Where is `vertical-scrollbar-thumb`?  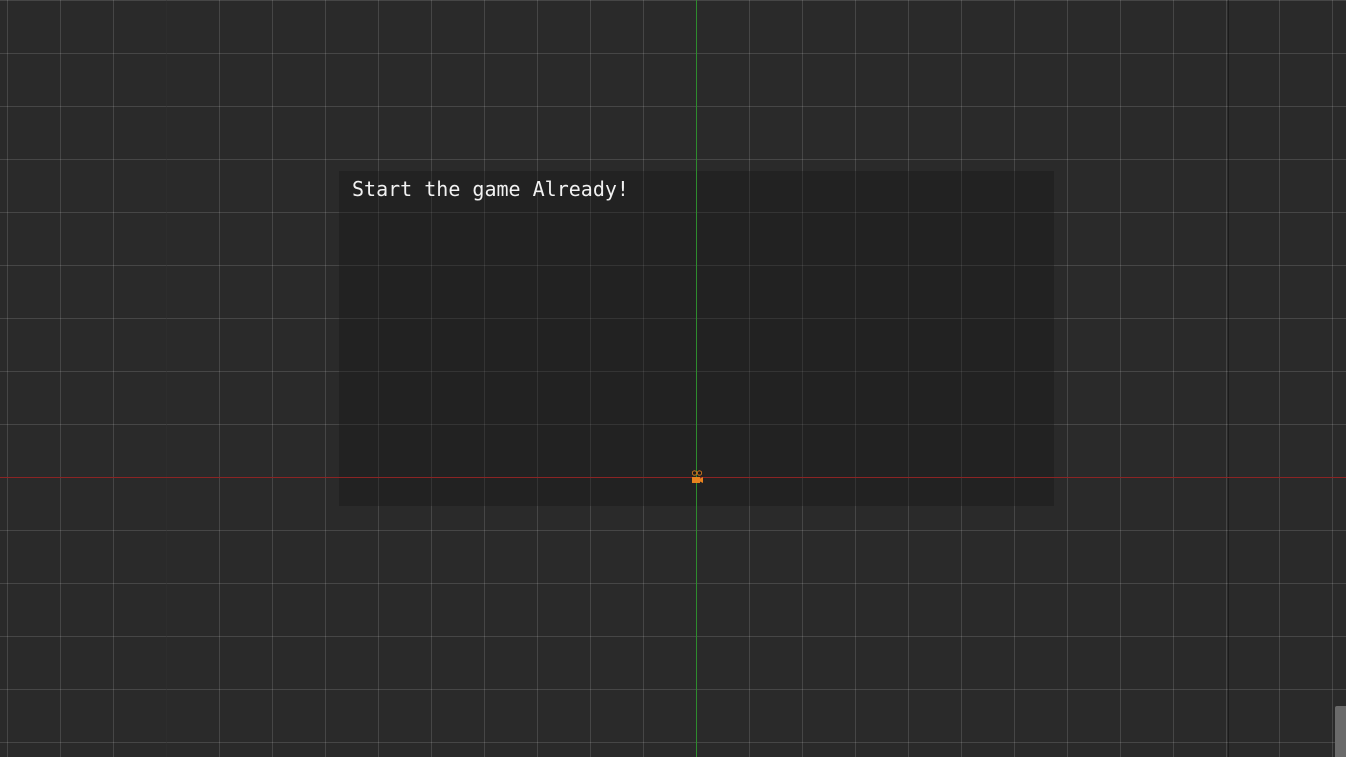
vertical-scrollbar-thumb is located at coordinates (1340, 731).